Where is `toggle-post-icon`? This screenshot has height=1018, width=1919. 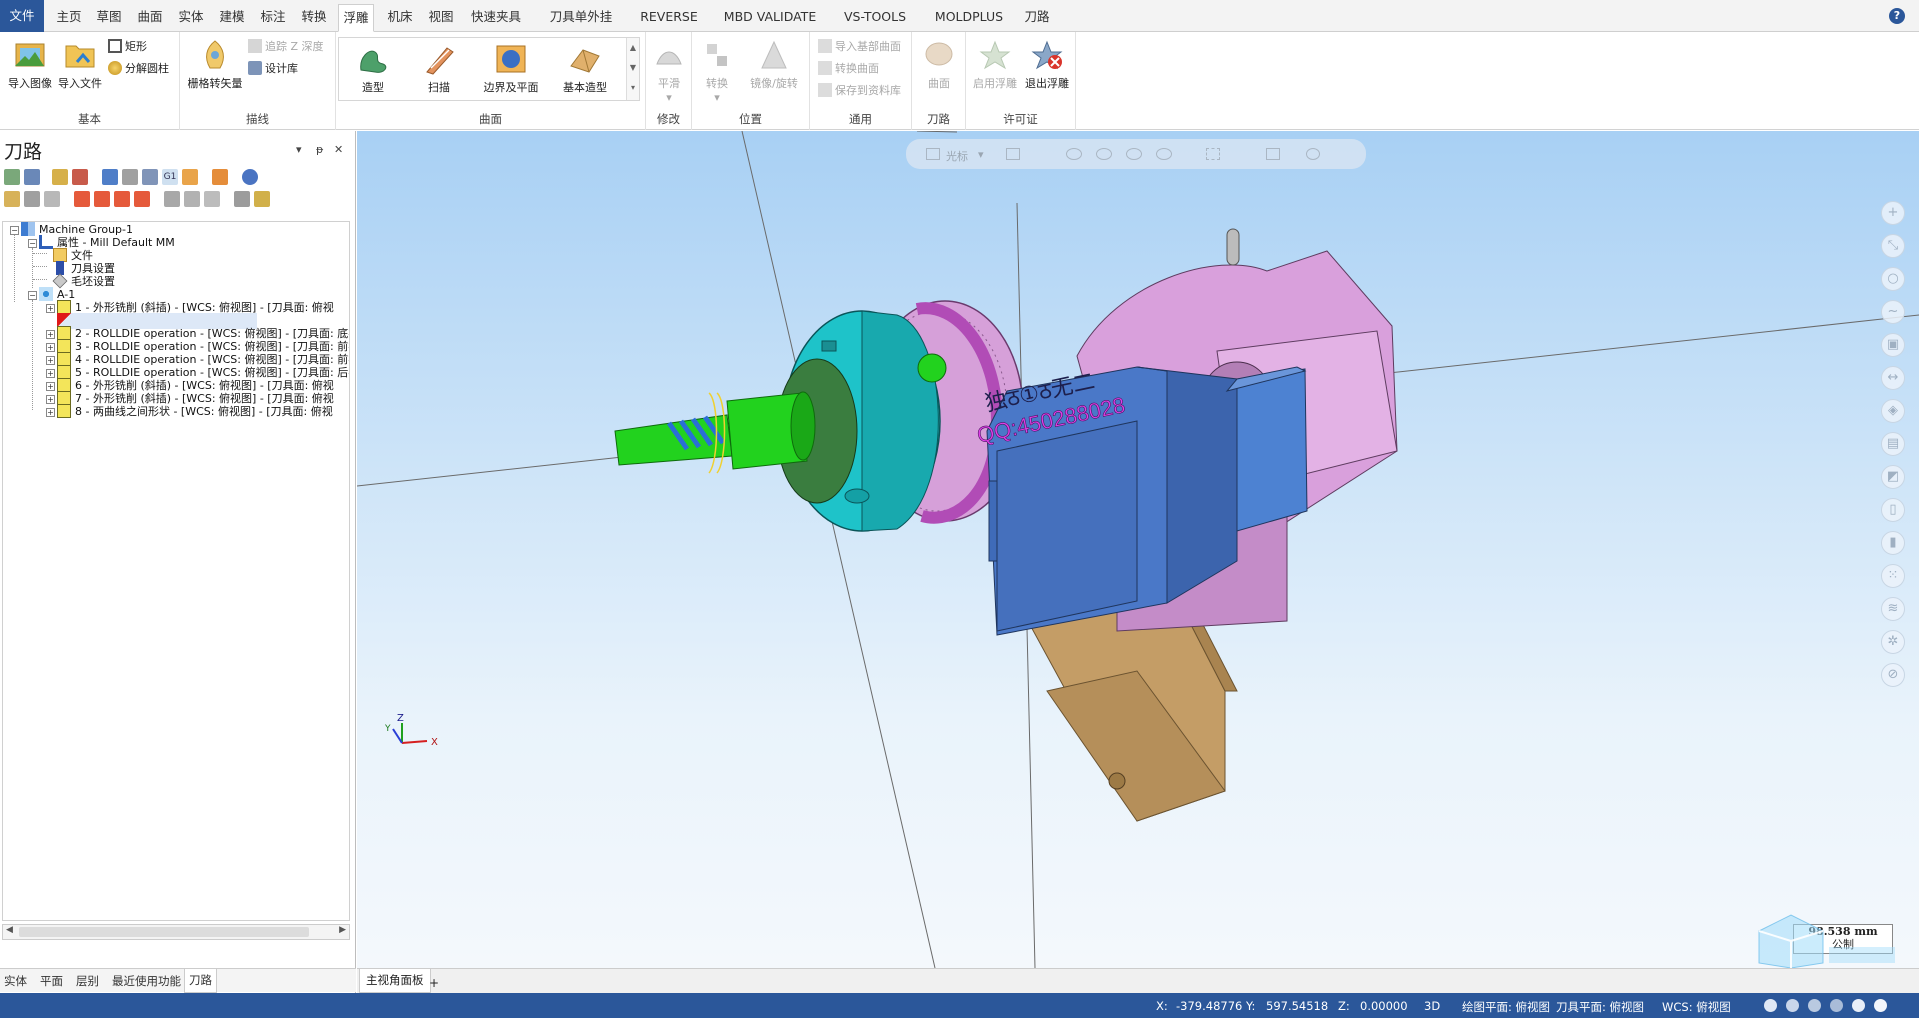
toggle-post-icon is located at coordinates (52, 199).